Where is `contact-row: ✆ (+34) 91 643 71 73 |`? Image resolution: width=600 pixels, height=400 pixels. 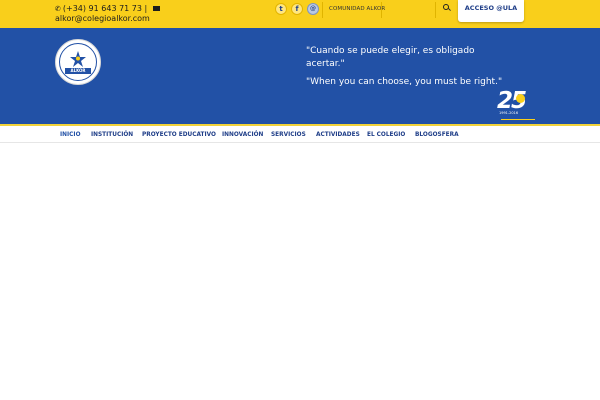
contact-row: ✆ (+34) 91 643 71 73 | is located at coordinates (108, 9).